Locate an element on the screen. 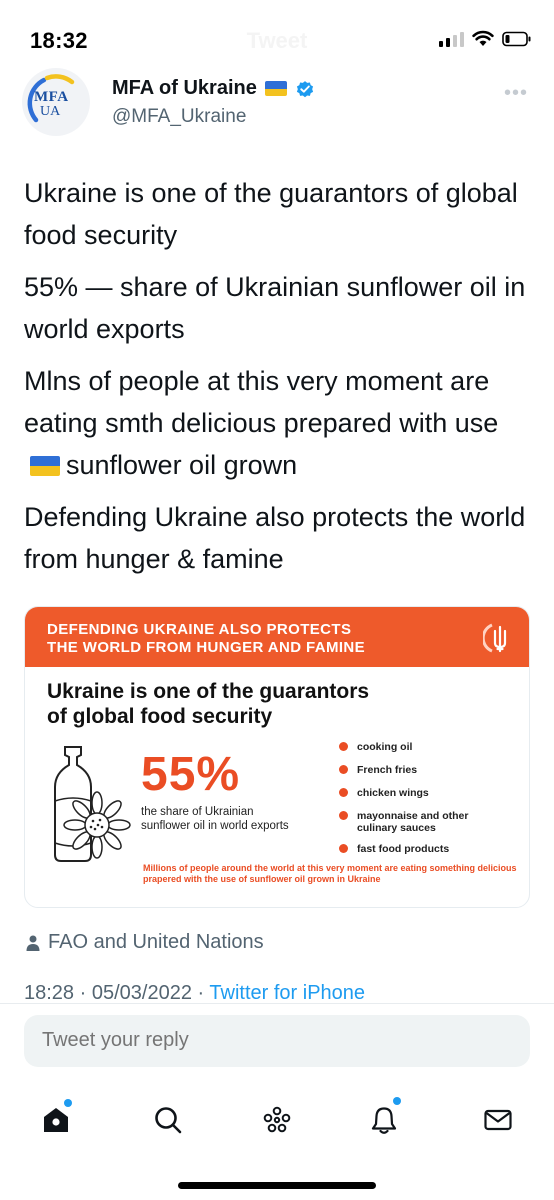  source-label: FAO and United Nations is located at coordinates (156, 942).